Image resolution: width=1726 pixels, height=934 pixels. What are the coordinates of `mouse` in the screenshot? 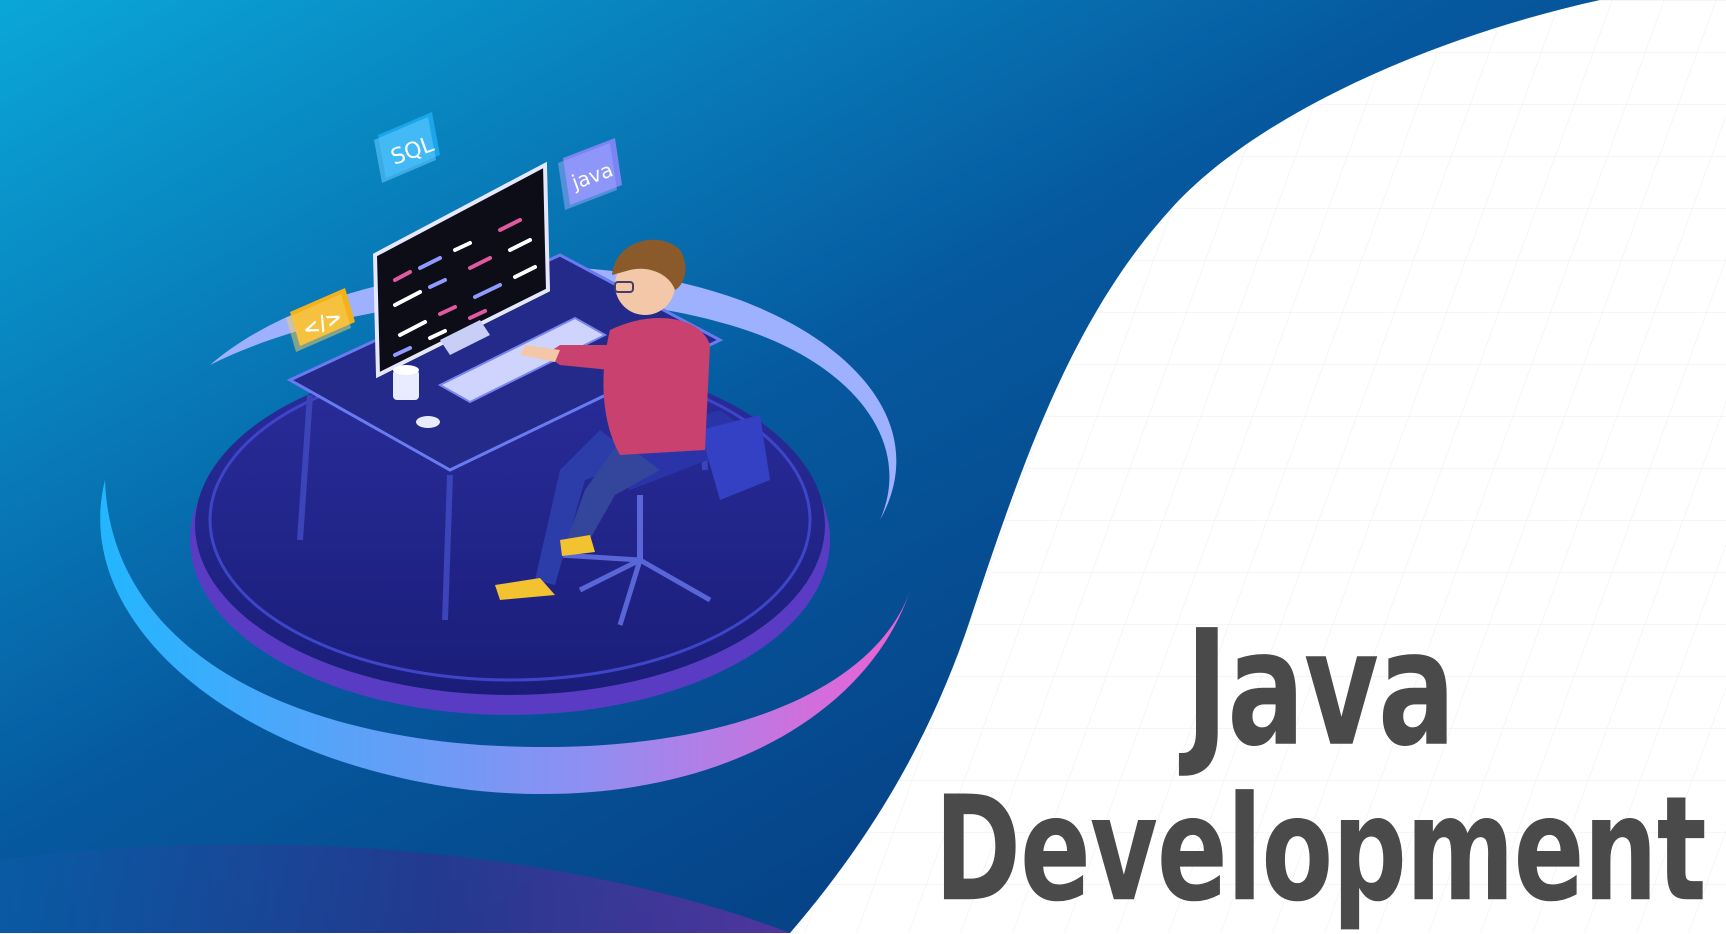 It's located at (428, 422).